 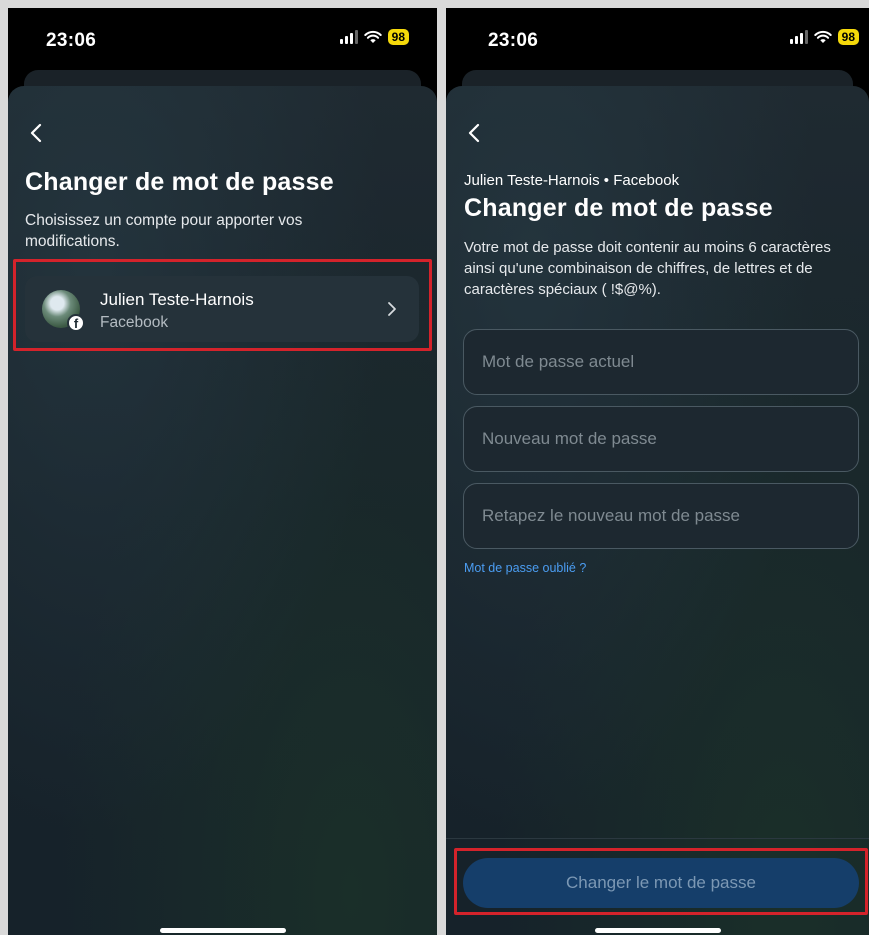 I want to click on new-password-field, so click(x=661, y=439).